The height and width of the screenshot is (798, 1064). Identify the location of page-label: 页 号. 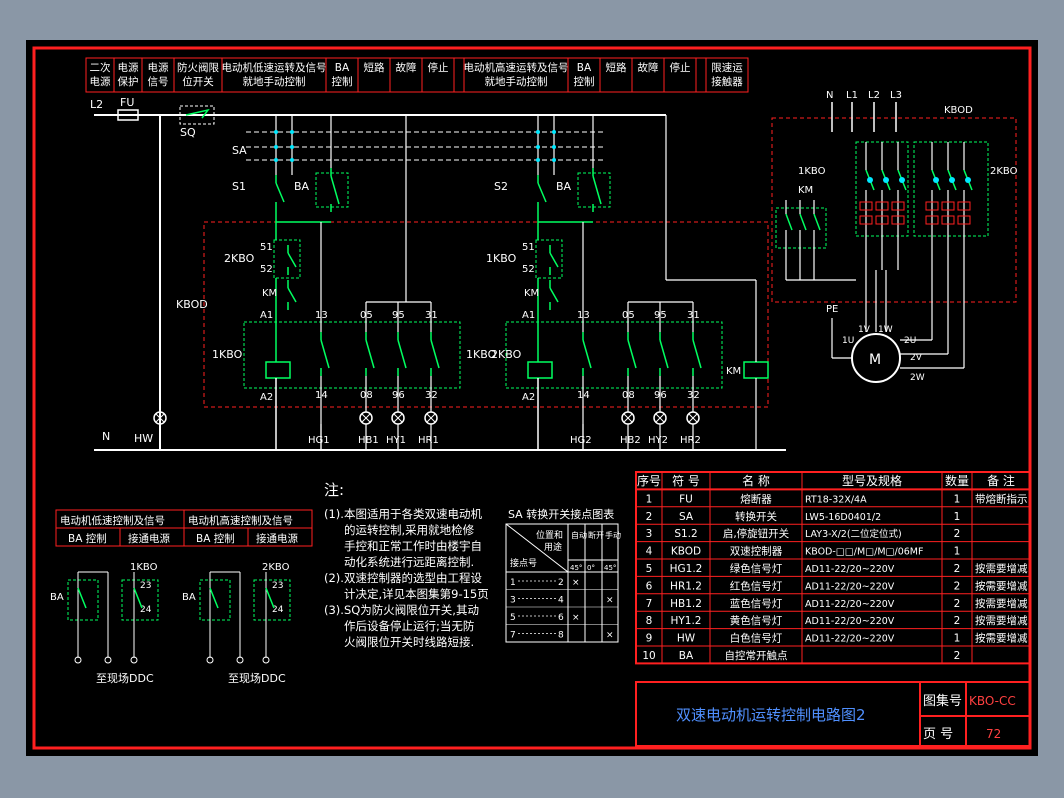
(938, 734).